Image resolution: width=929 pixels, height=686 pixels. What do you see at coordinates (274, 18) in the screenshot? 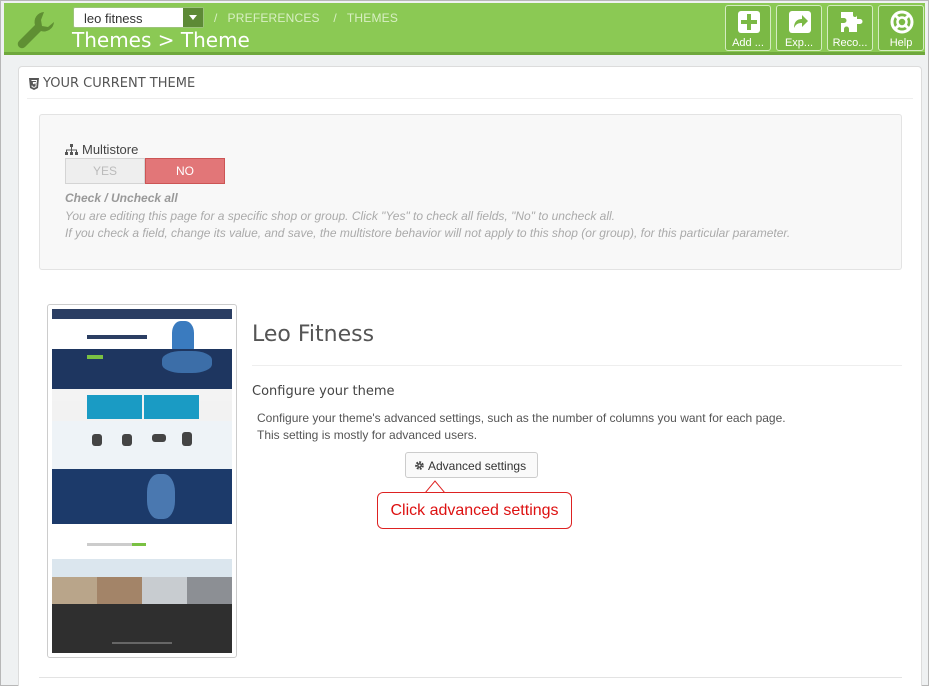
I see `breadcrumb-preferences: PREFERENCES` at bounding box center [274, 18].